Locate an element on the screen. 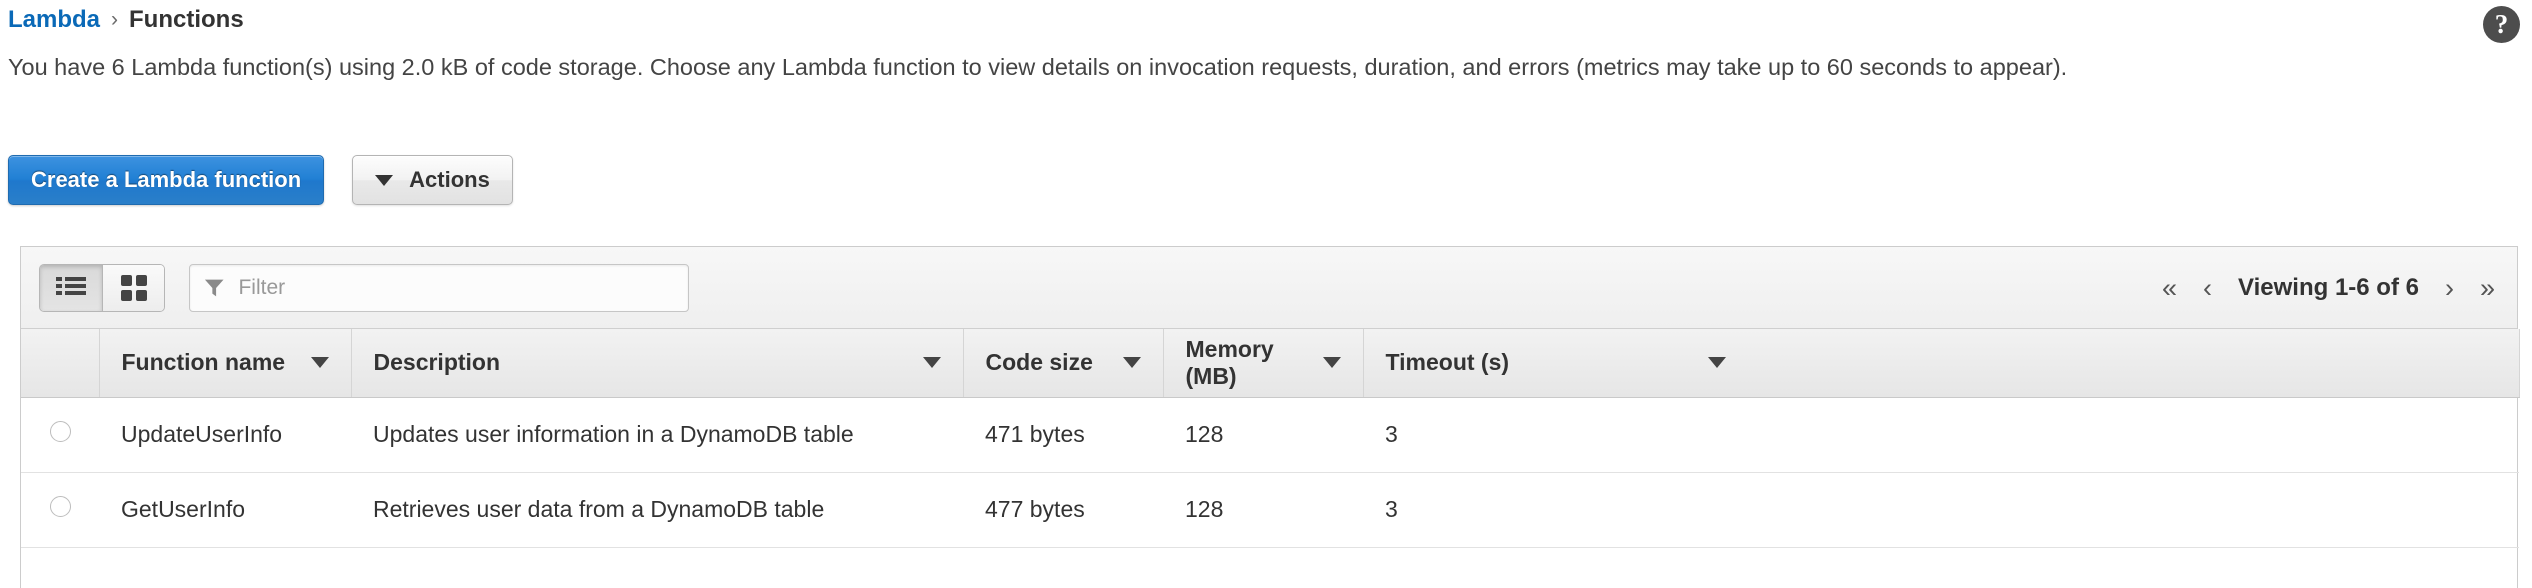  column-header-timeout: Timeout (s) is located at coordinates (1941, 363).